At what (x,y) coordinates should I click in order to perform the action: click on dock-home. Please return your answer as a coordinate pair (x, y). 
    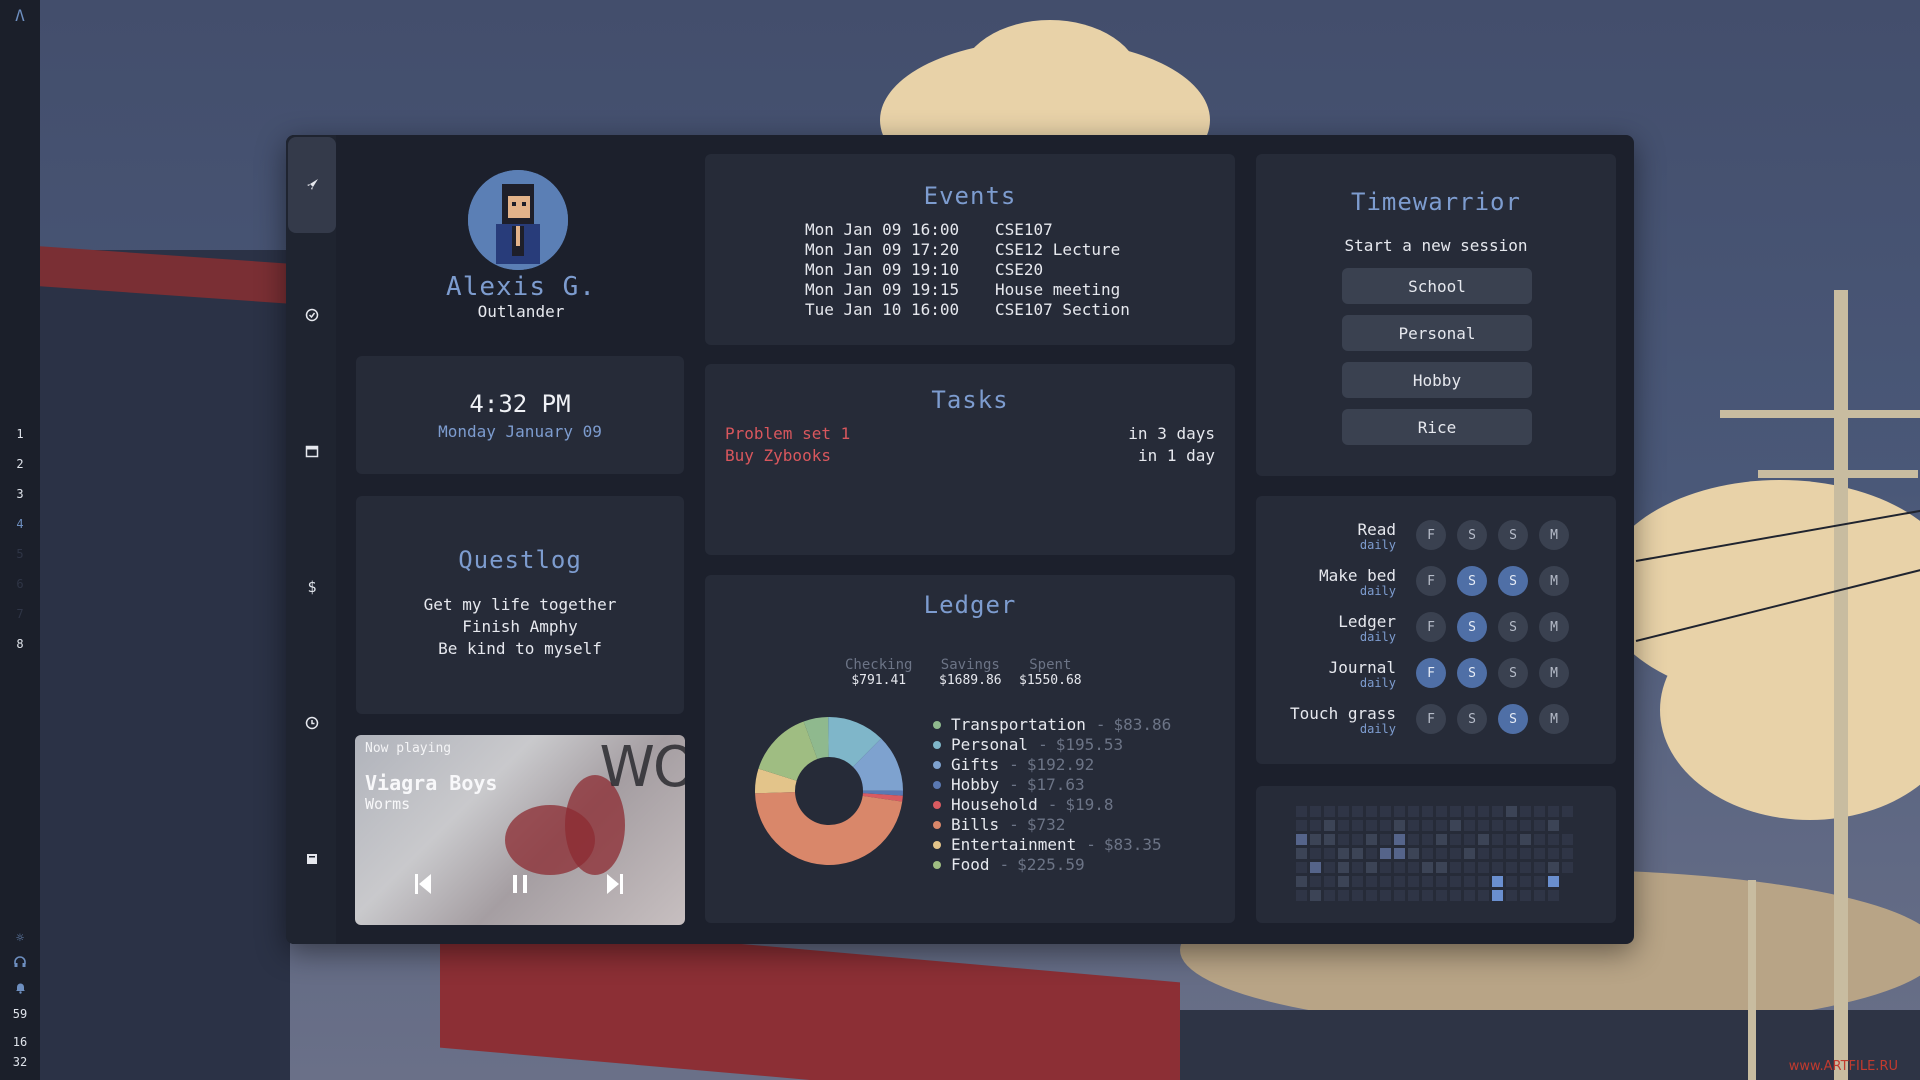
    Looking at the image, I should click on (312, 185).